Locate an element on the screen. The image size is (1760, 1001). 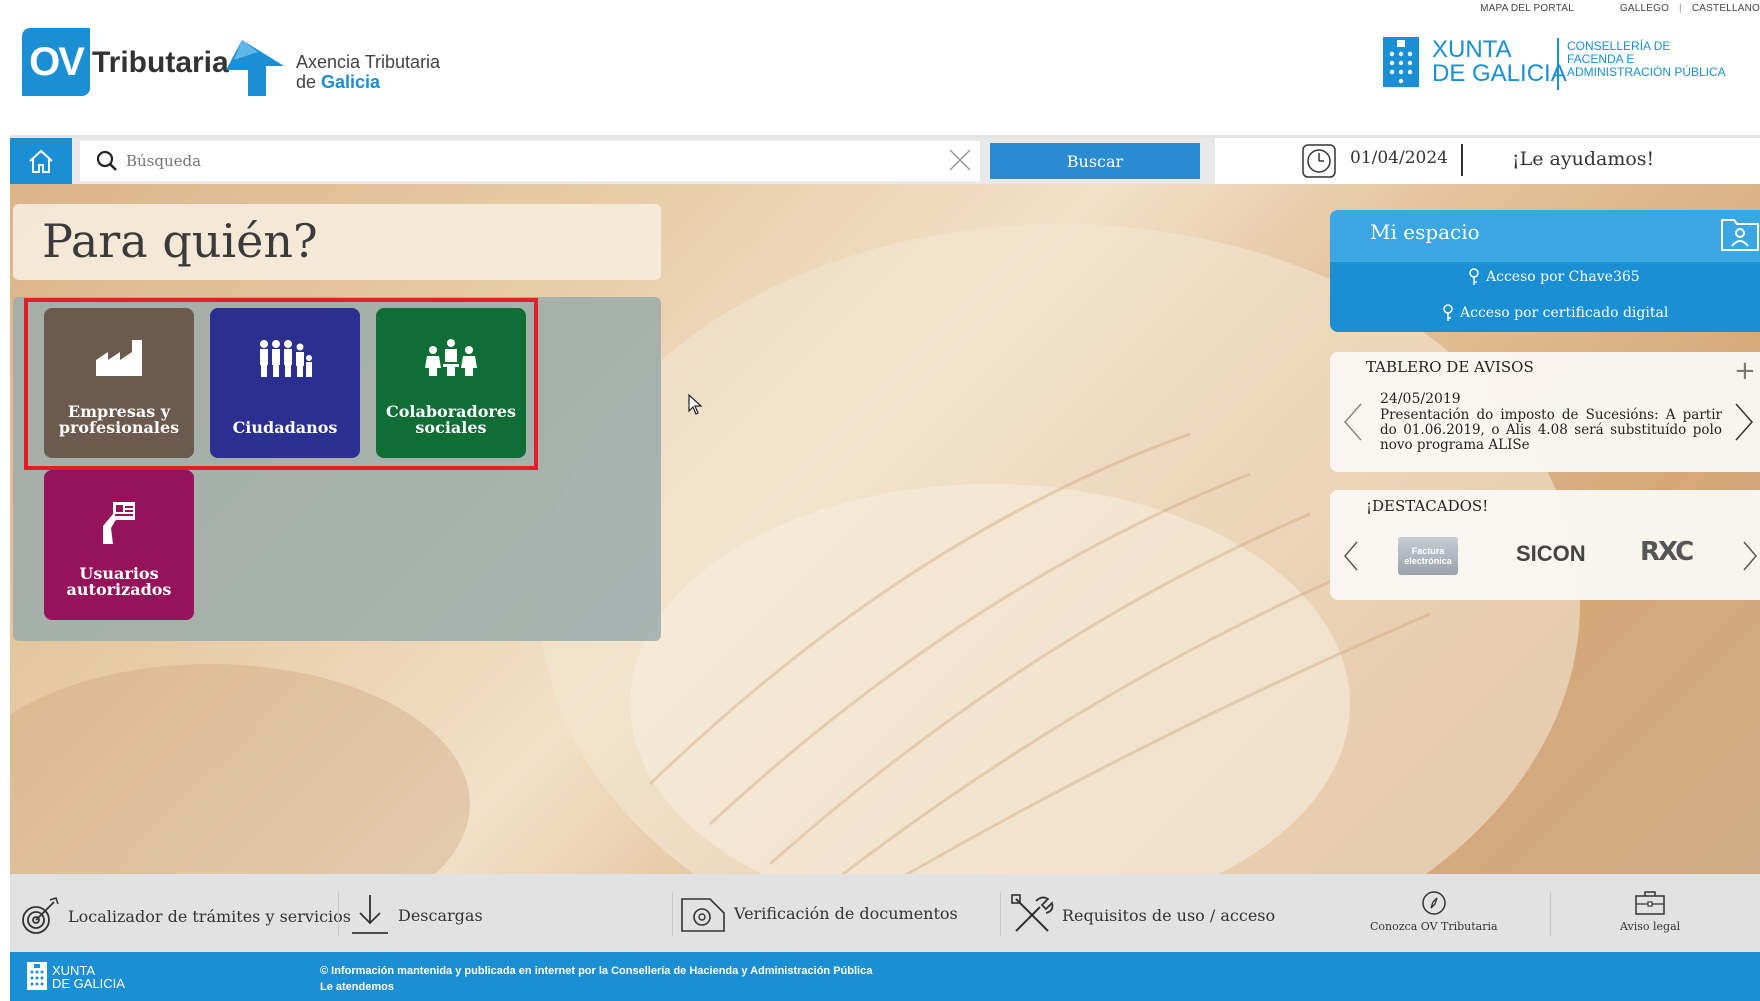
localizador-label: Localizador de trámites y servicios is located at coordinates (209, 916).